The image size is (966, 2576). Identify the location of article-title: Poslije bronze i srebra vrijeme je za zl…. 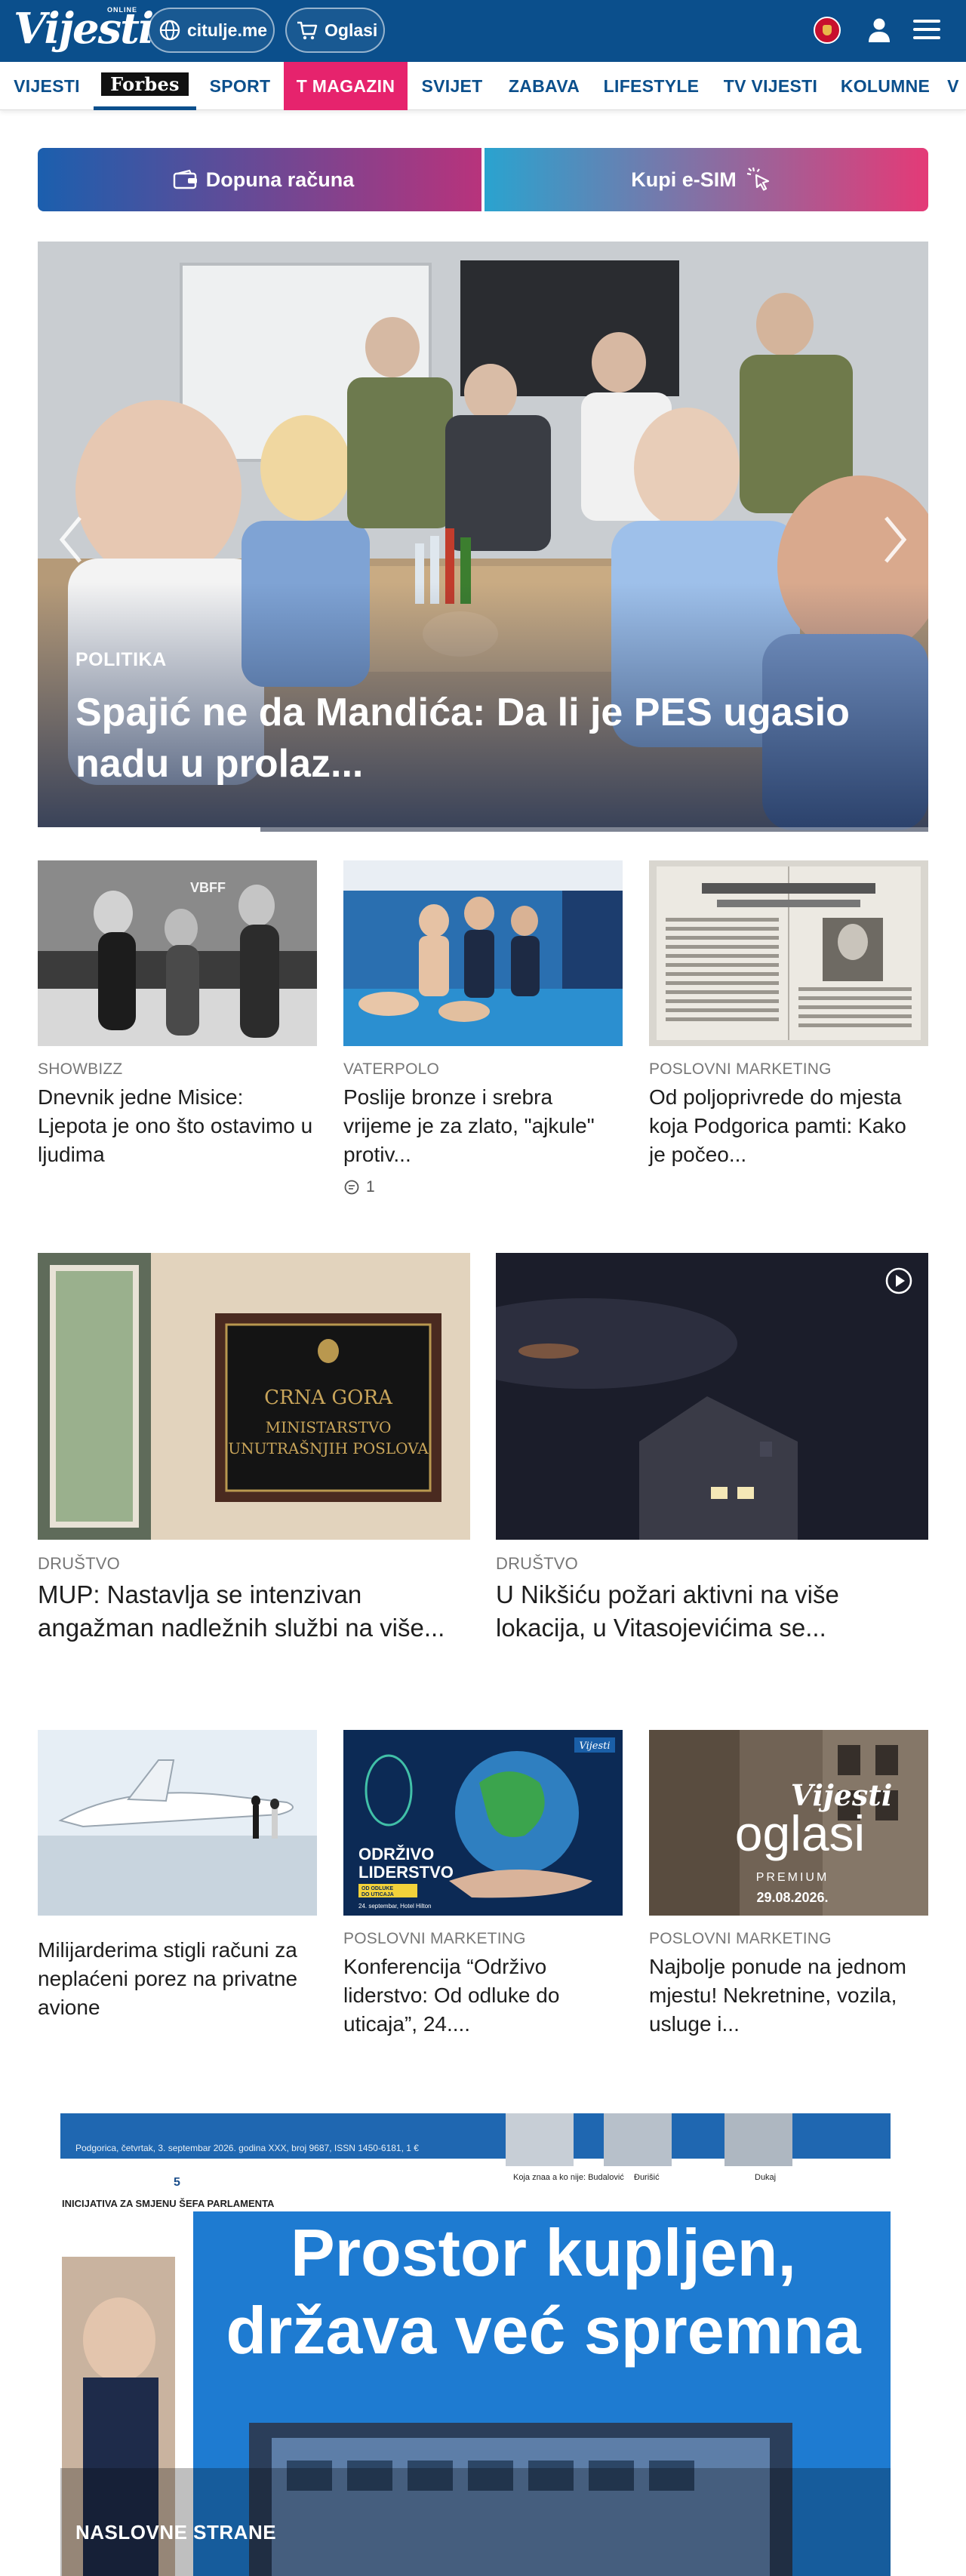
(483, 1126).